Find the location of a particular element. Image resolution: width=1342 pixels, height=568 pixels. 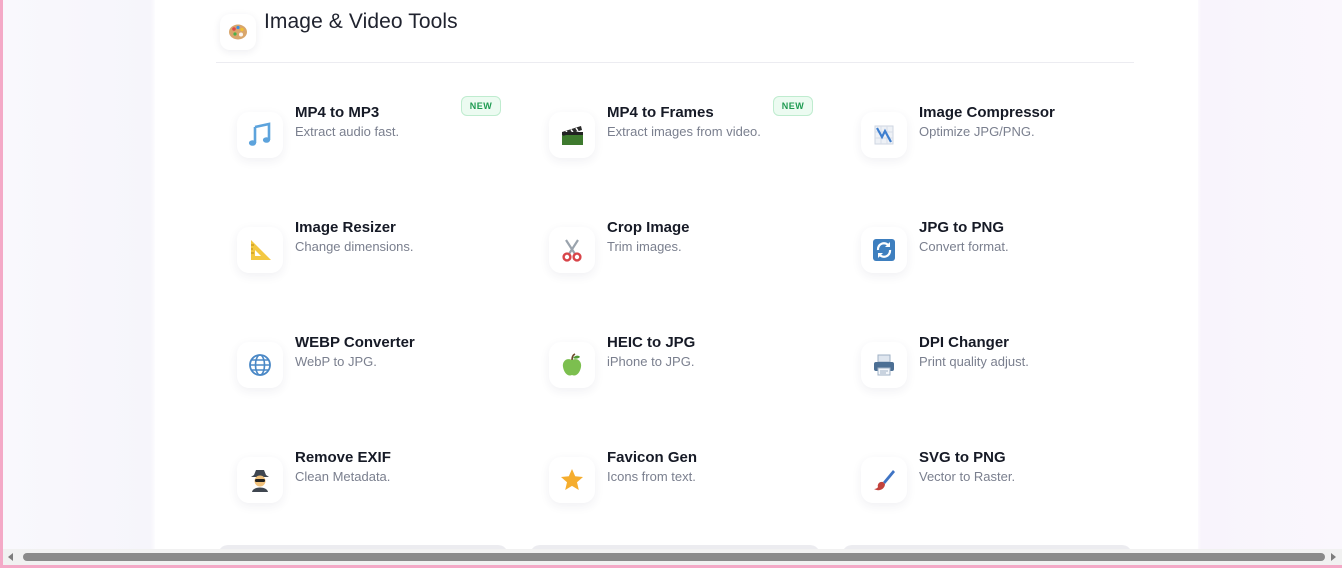

tool-description: Optimize JPG/PNG. is located at coordinates (977, 131).